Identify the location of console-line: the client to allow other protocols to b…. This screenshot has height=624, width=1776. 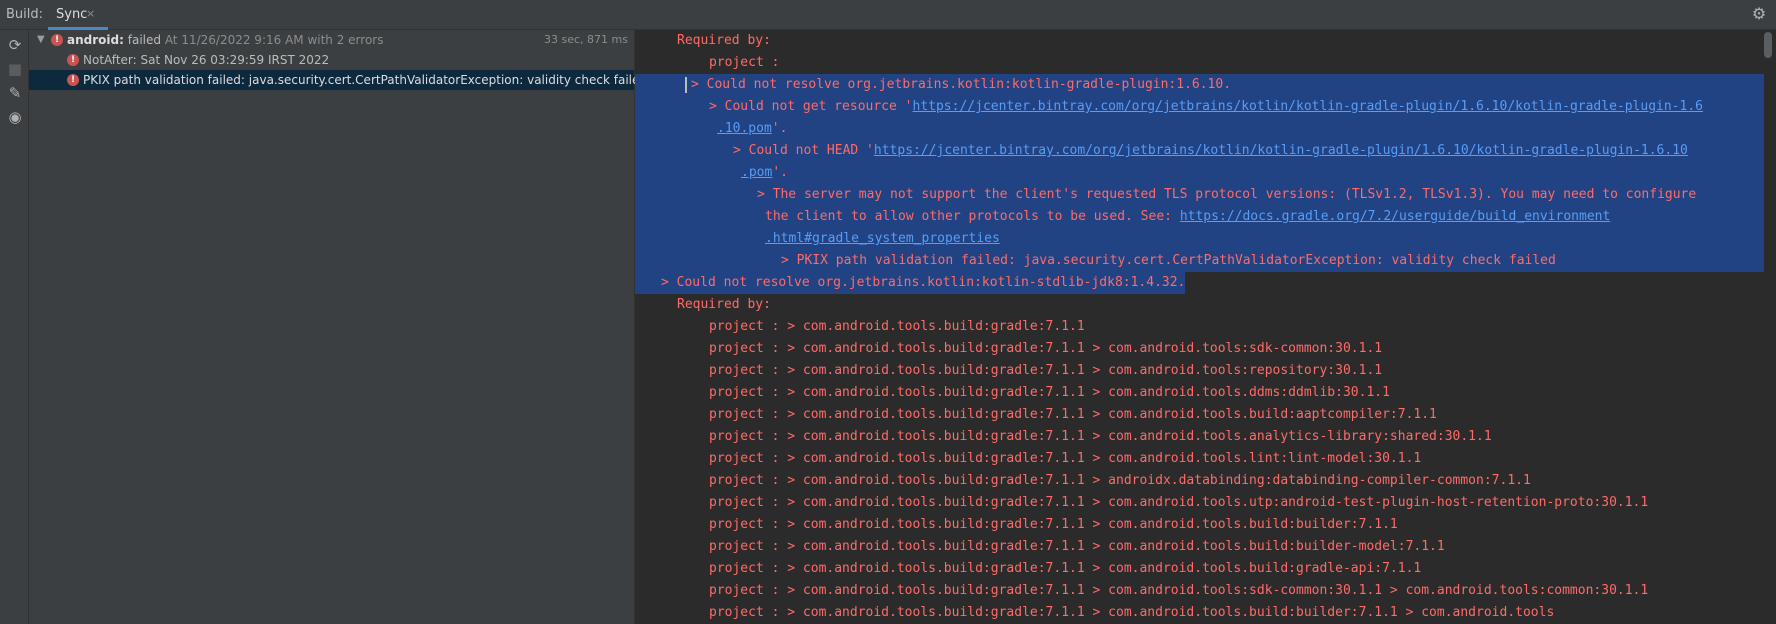
(1199, 217).